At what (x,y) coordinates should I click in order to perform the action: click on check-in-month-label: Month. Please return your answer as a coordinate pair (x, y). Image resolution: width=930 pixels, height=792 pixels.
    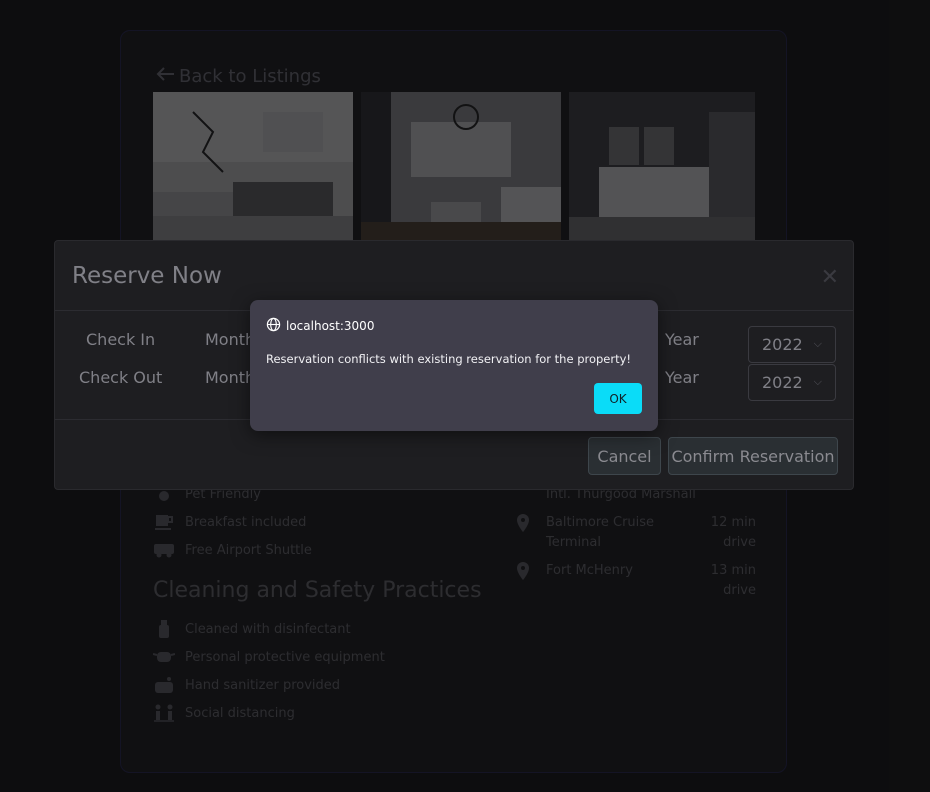
    Looking at the image, I should click on (230, 339).